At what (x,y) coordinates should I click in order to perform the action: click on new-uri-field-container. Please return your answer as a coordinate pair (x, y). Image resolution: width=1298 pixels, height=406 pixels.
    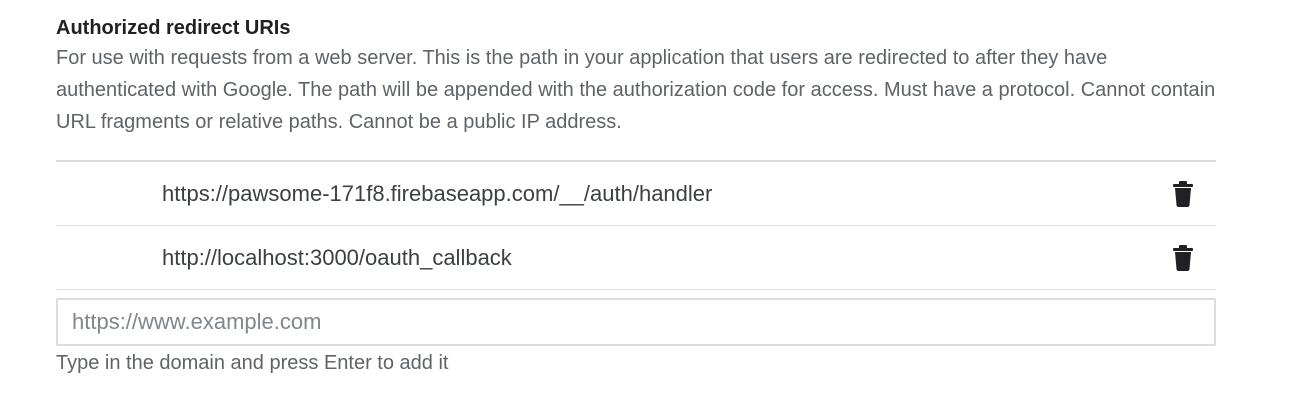
    Looking at the image, I should click on (636, 322).